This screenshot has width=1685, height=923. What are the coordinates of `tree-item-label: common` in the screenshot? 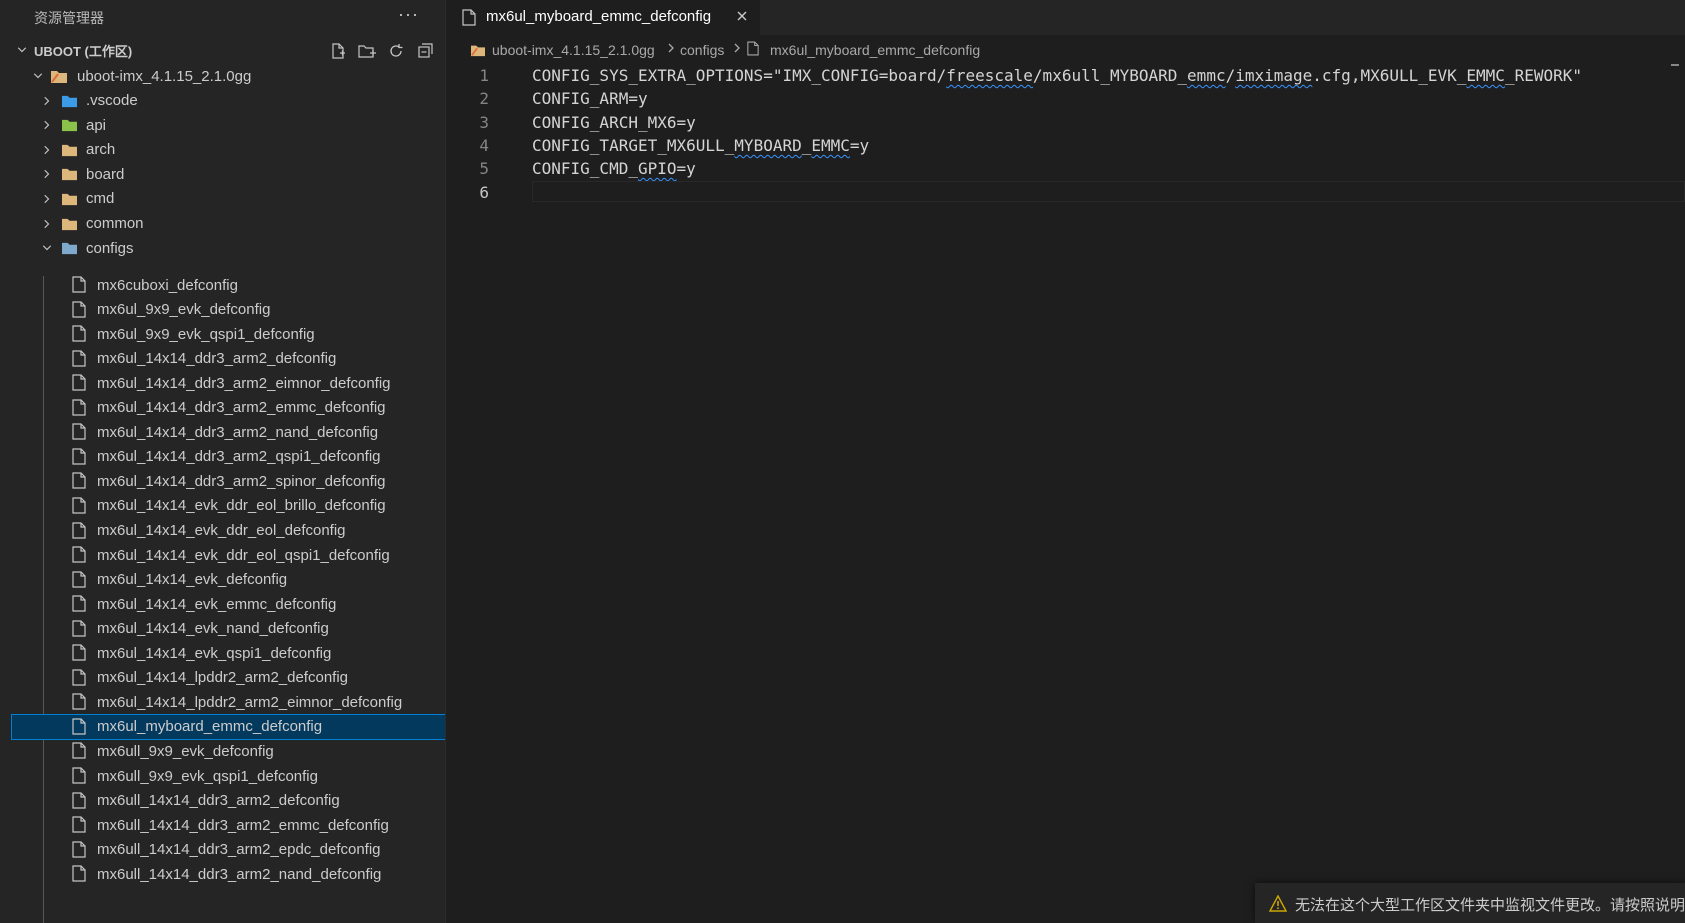 It's located at (115, 223).